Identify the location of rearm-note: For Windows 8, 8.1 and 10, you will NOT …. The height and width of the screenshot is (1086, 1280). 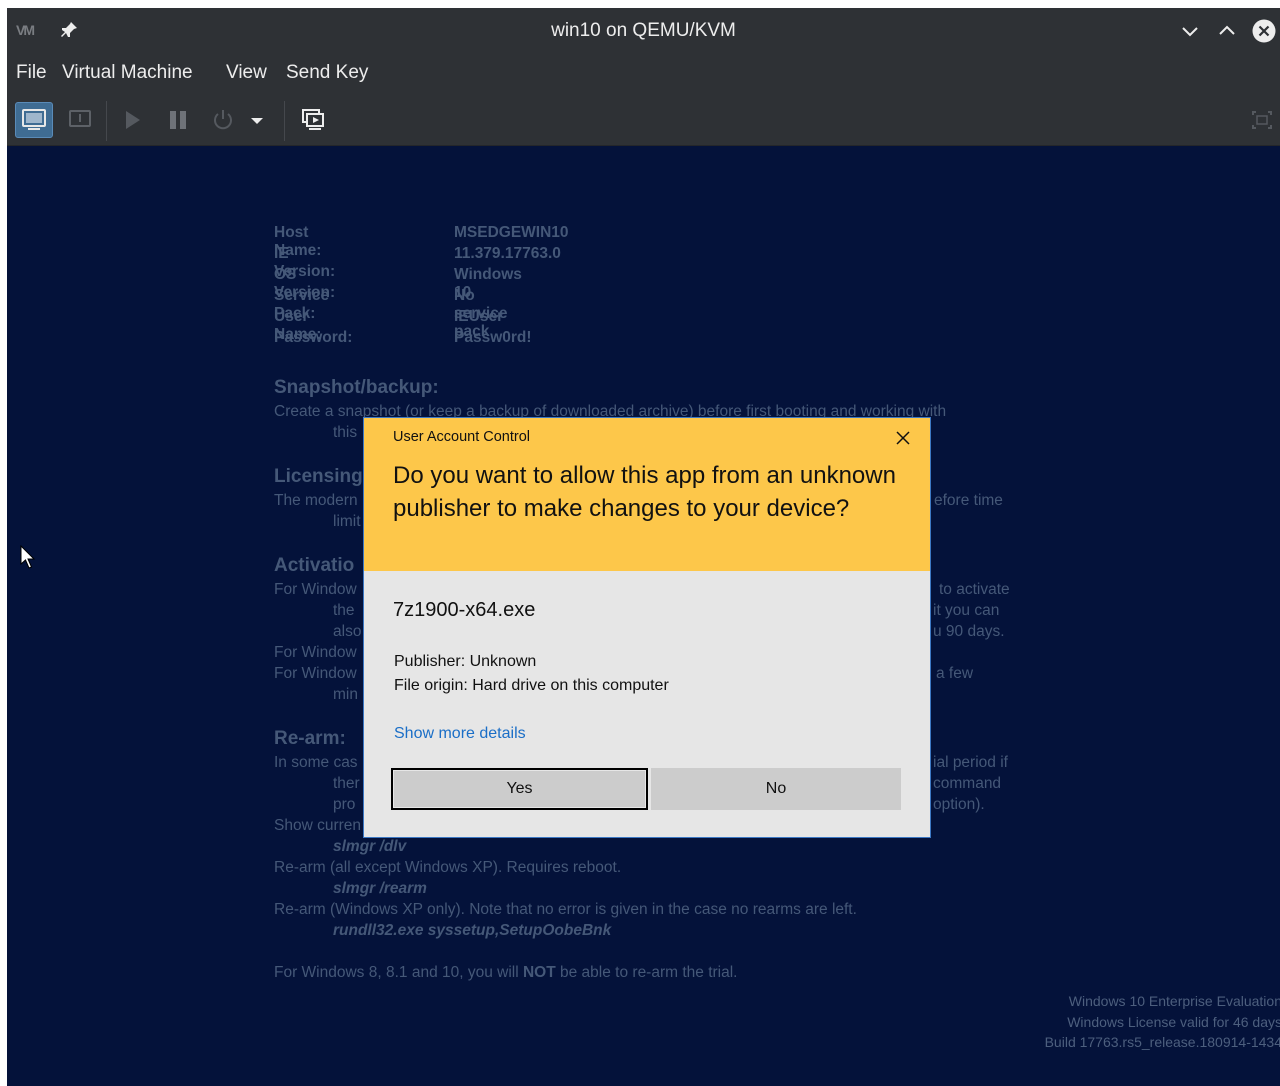
(505, 973).